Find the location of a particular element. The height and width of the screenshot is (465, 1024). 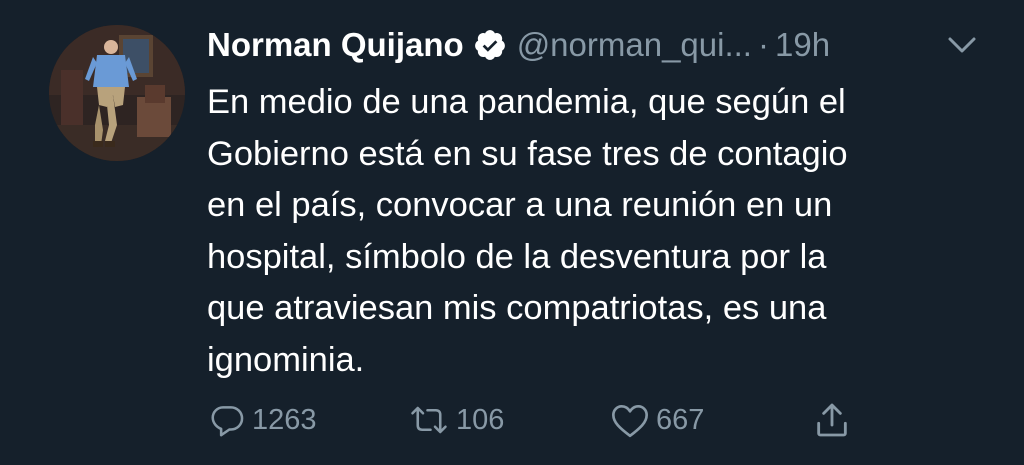

tweet-timestamp: 19h is located at coordinates (802, 45).